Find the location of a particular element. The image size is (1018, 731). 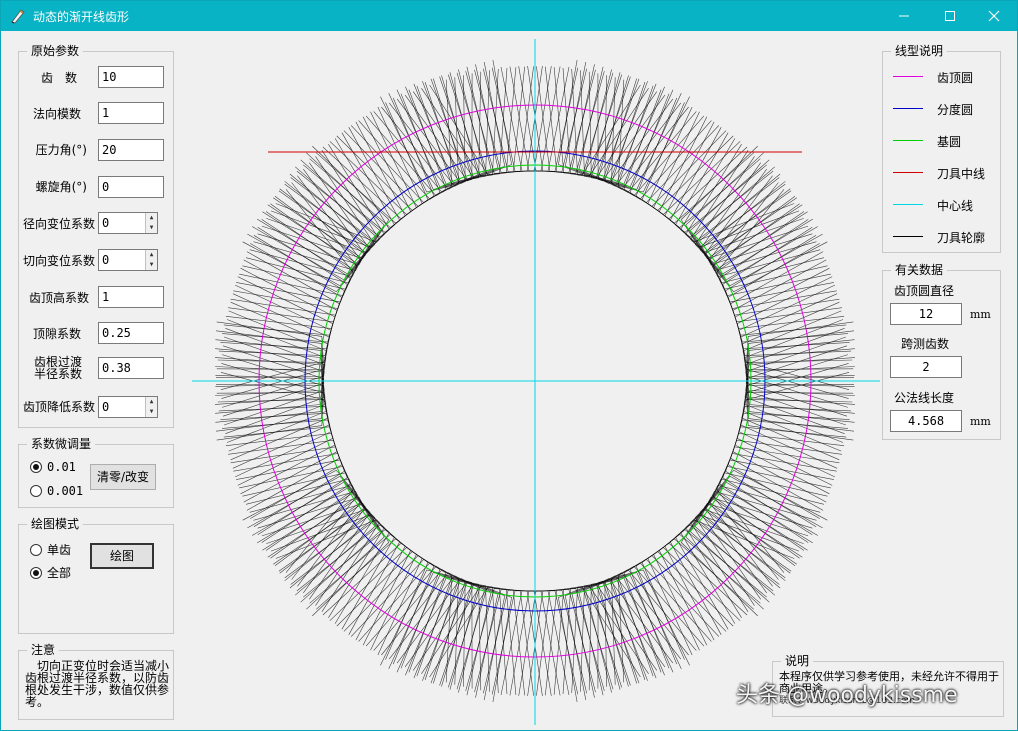

note-legend: 注意 is located at coordinates (43, 650).